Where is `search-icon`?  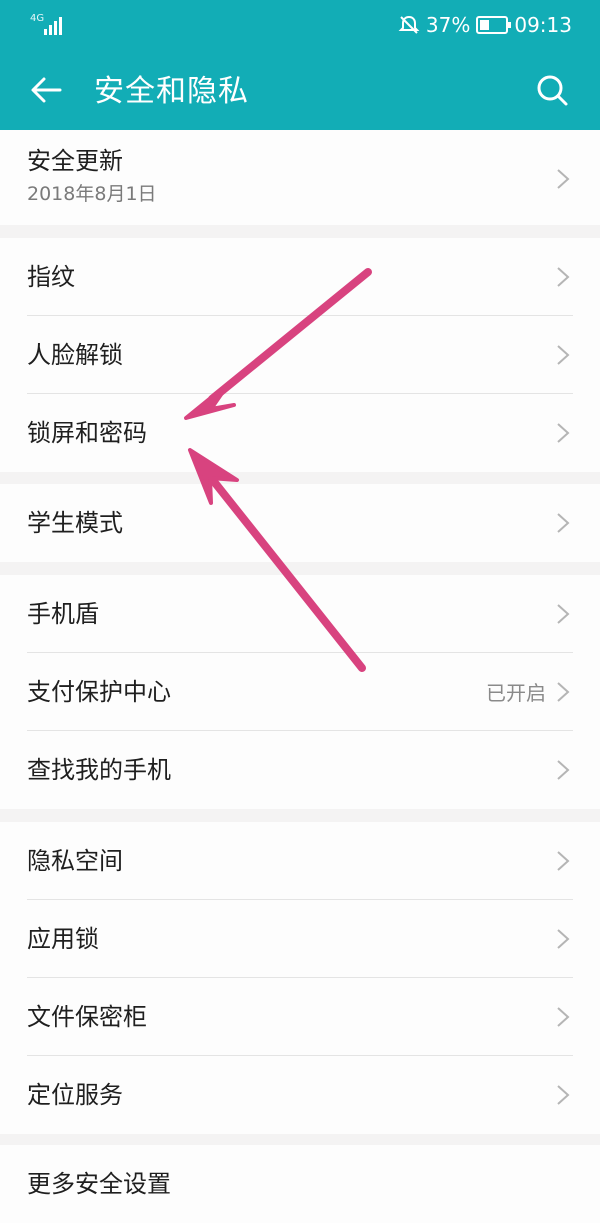
search-icon is located at coordinates (552, 90).